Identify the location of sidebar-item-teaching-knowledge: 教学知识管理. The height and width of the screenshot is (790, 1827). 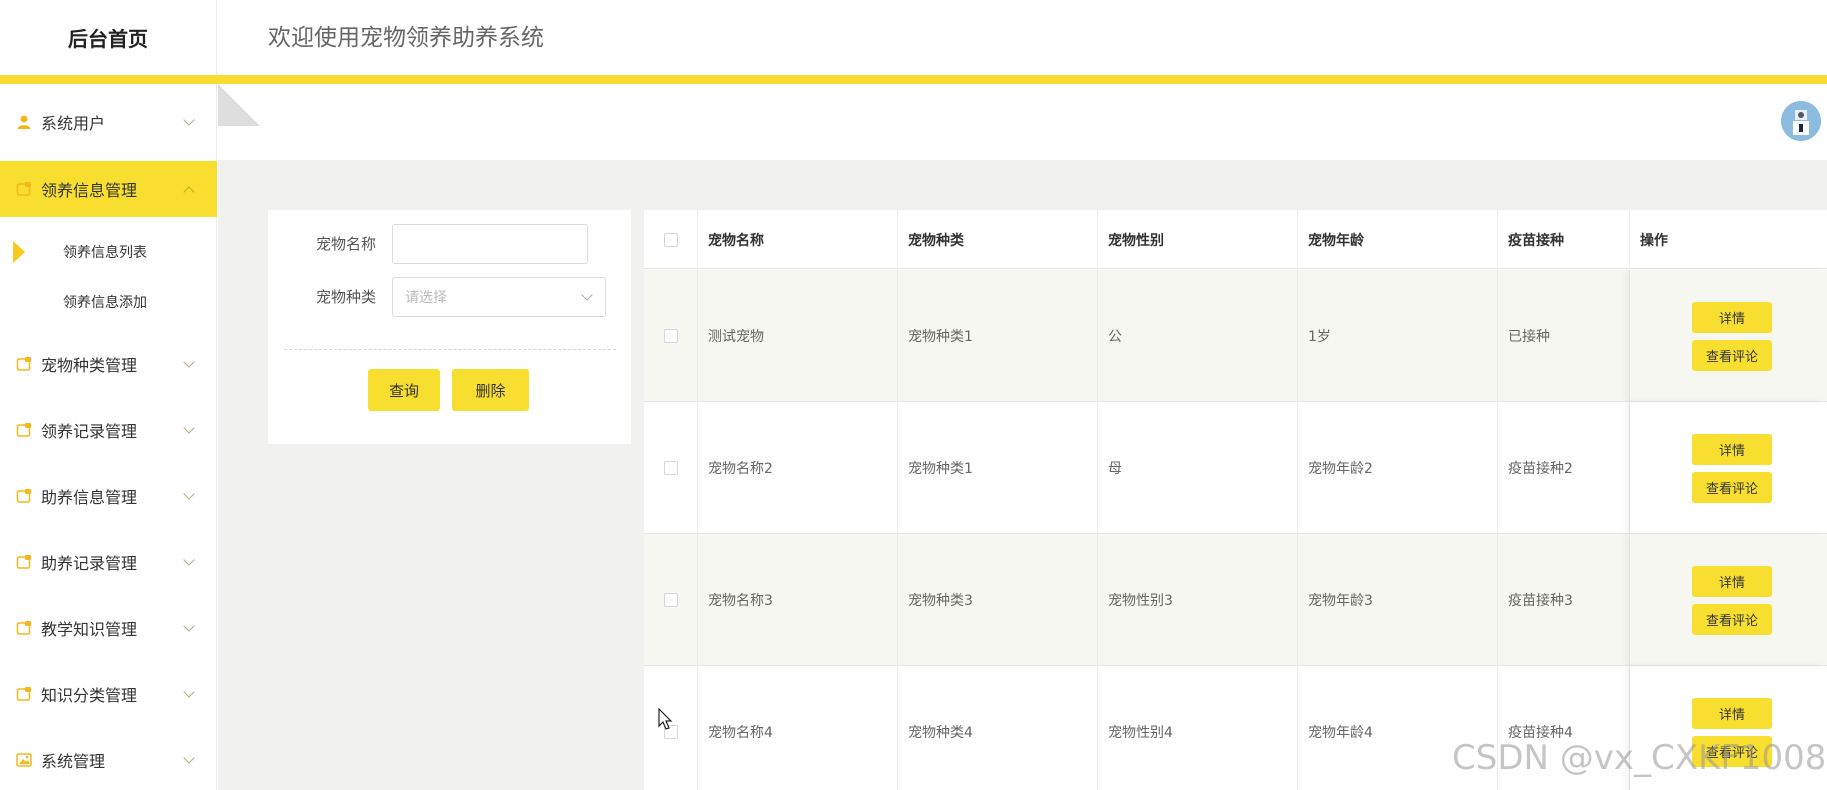
(108, 628).